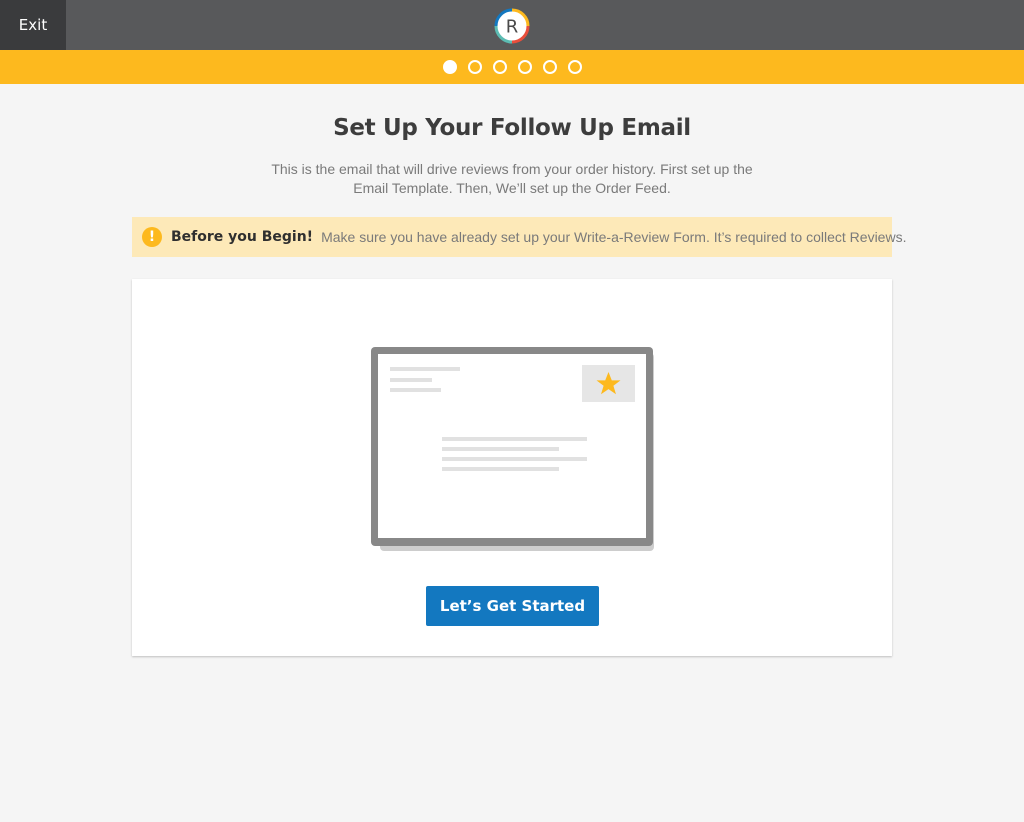 This screenshot has height=822, width=1024. I want to click on exit-button: Exit, so click(33, 25).